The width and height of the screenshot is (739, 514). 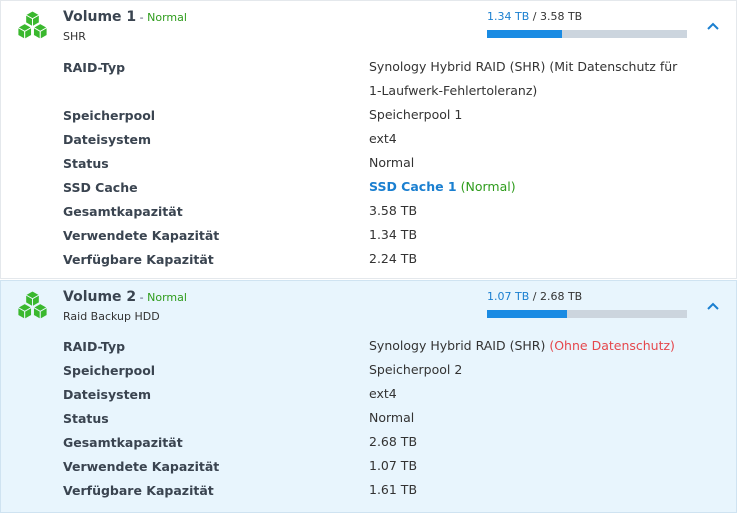 What do you see at coordinates (453, 90) in the screenshot?
I see `raid-type-line2: 1-Laufwerk-Fehlertoleranz)` at bounding box center [453, 90].